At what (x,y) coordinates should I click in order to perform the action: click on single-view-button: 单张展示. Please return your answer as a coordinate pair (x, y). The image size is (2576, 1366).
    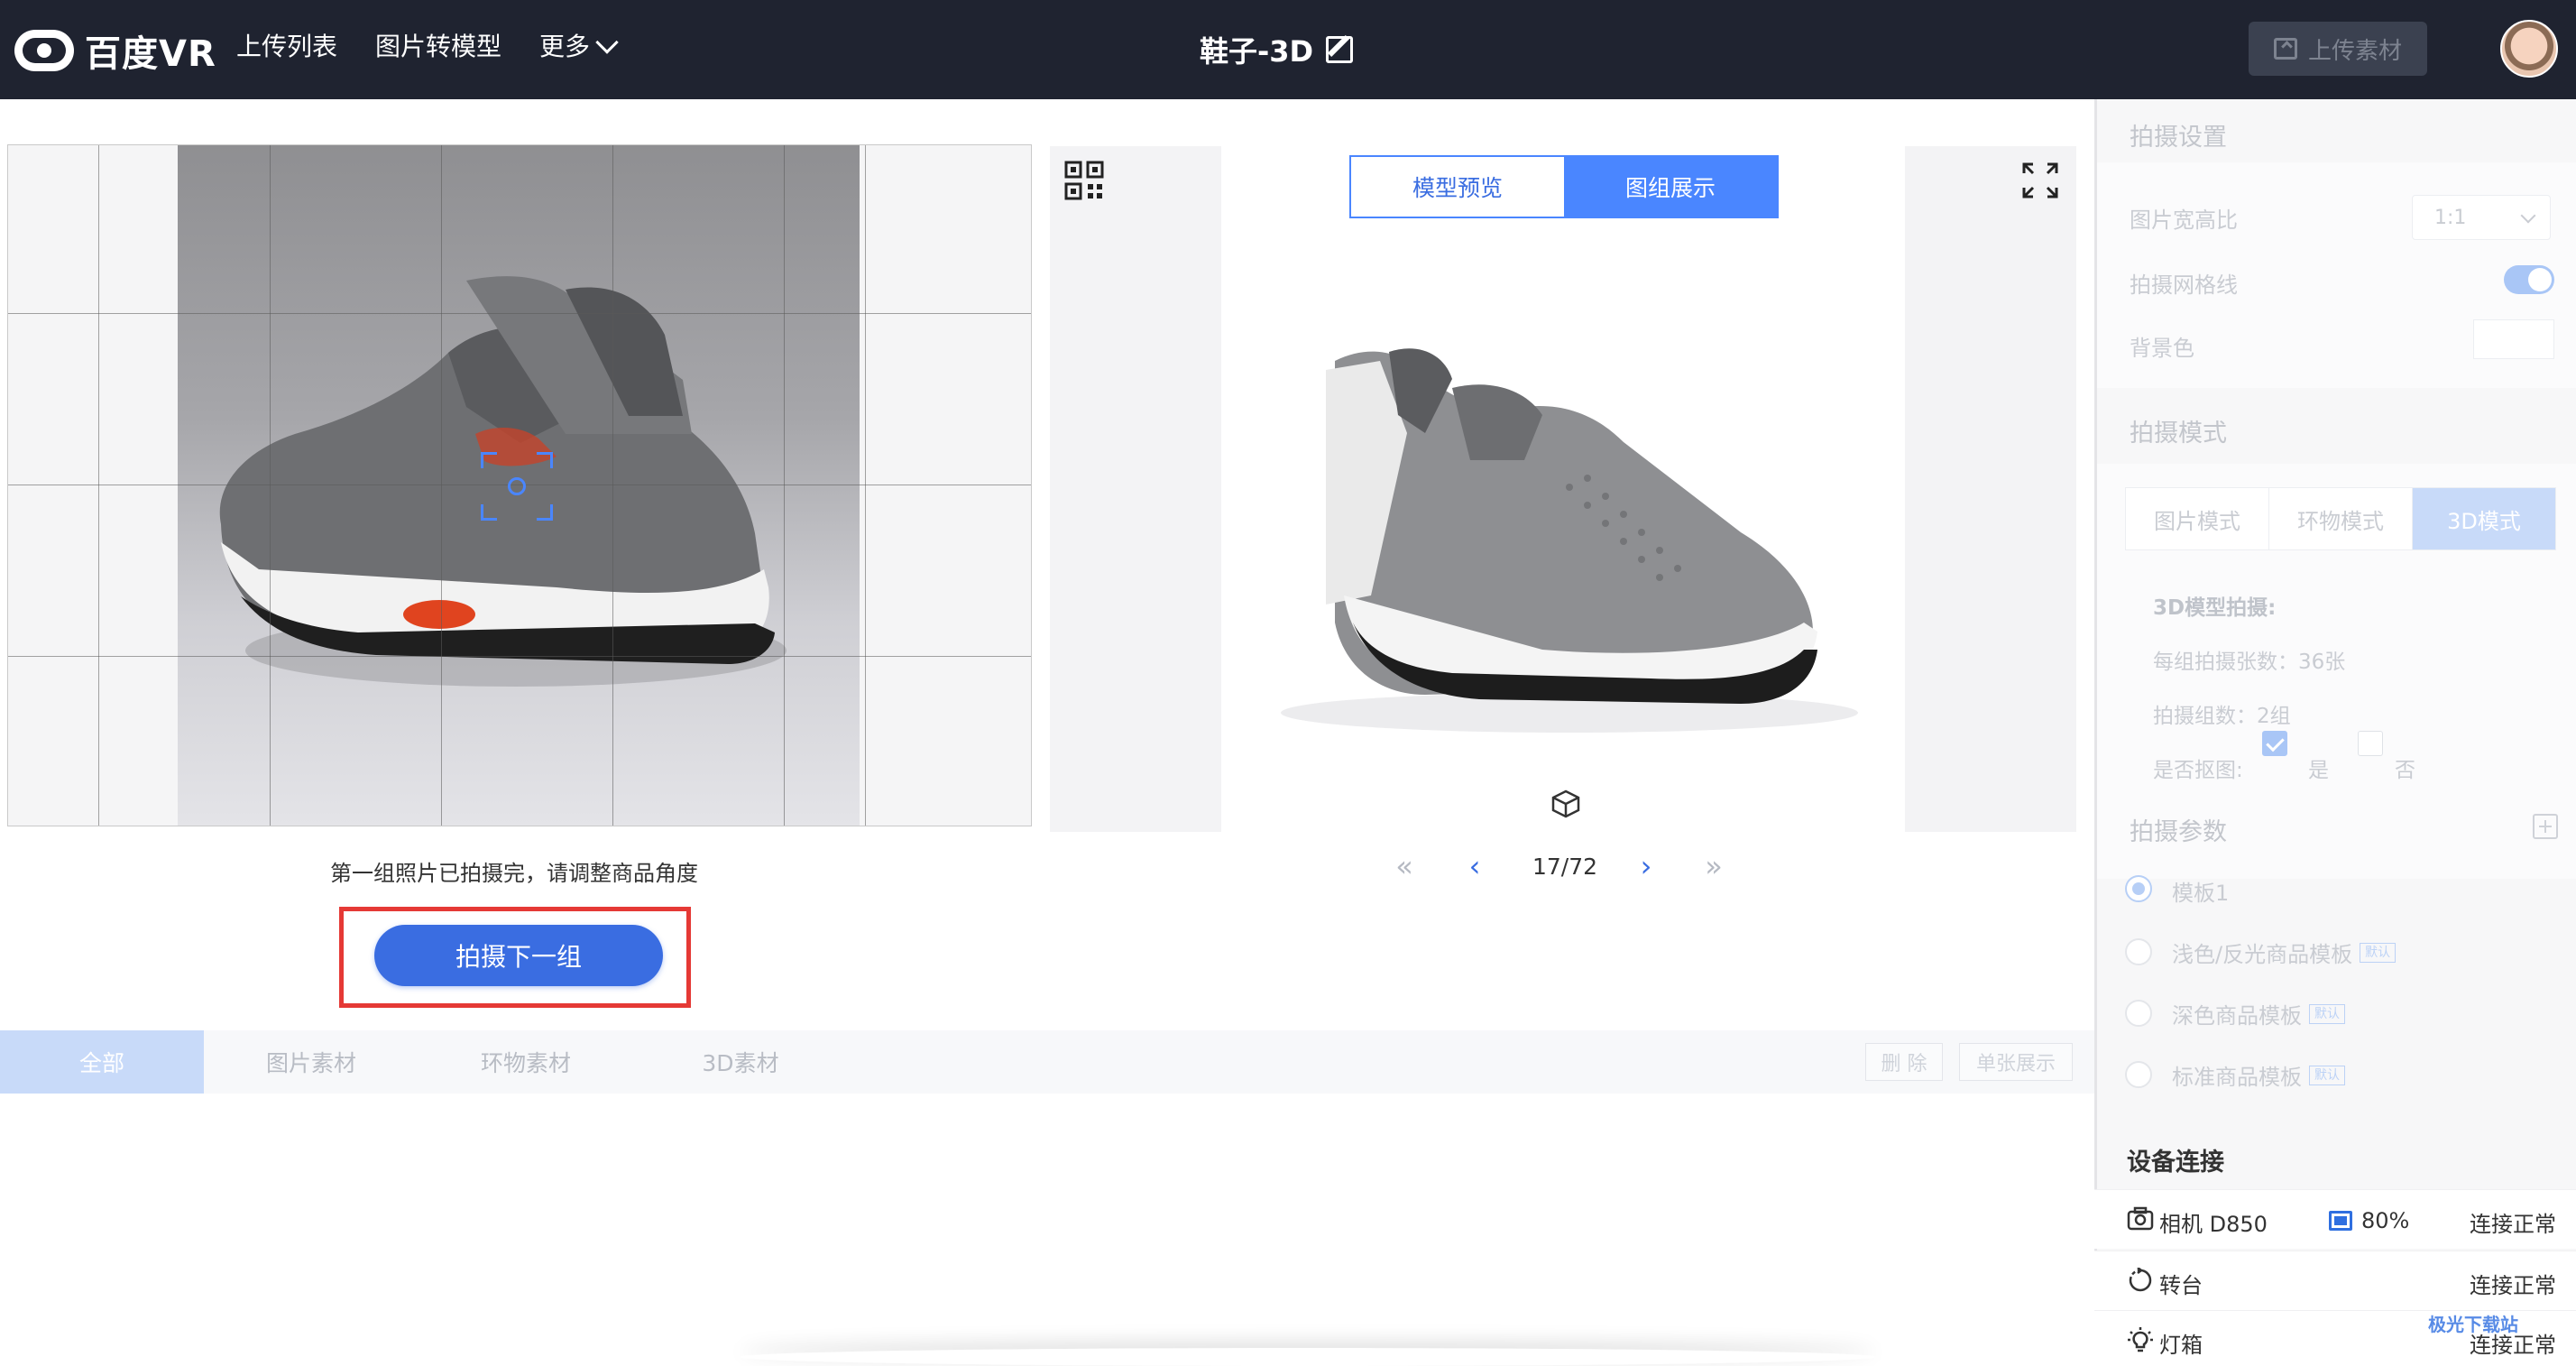
    Looking at the image, I should click on (2016, 1062).